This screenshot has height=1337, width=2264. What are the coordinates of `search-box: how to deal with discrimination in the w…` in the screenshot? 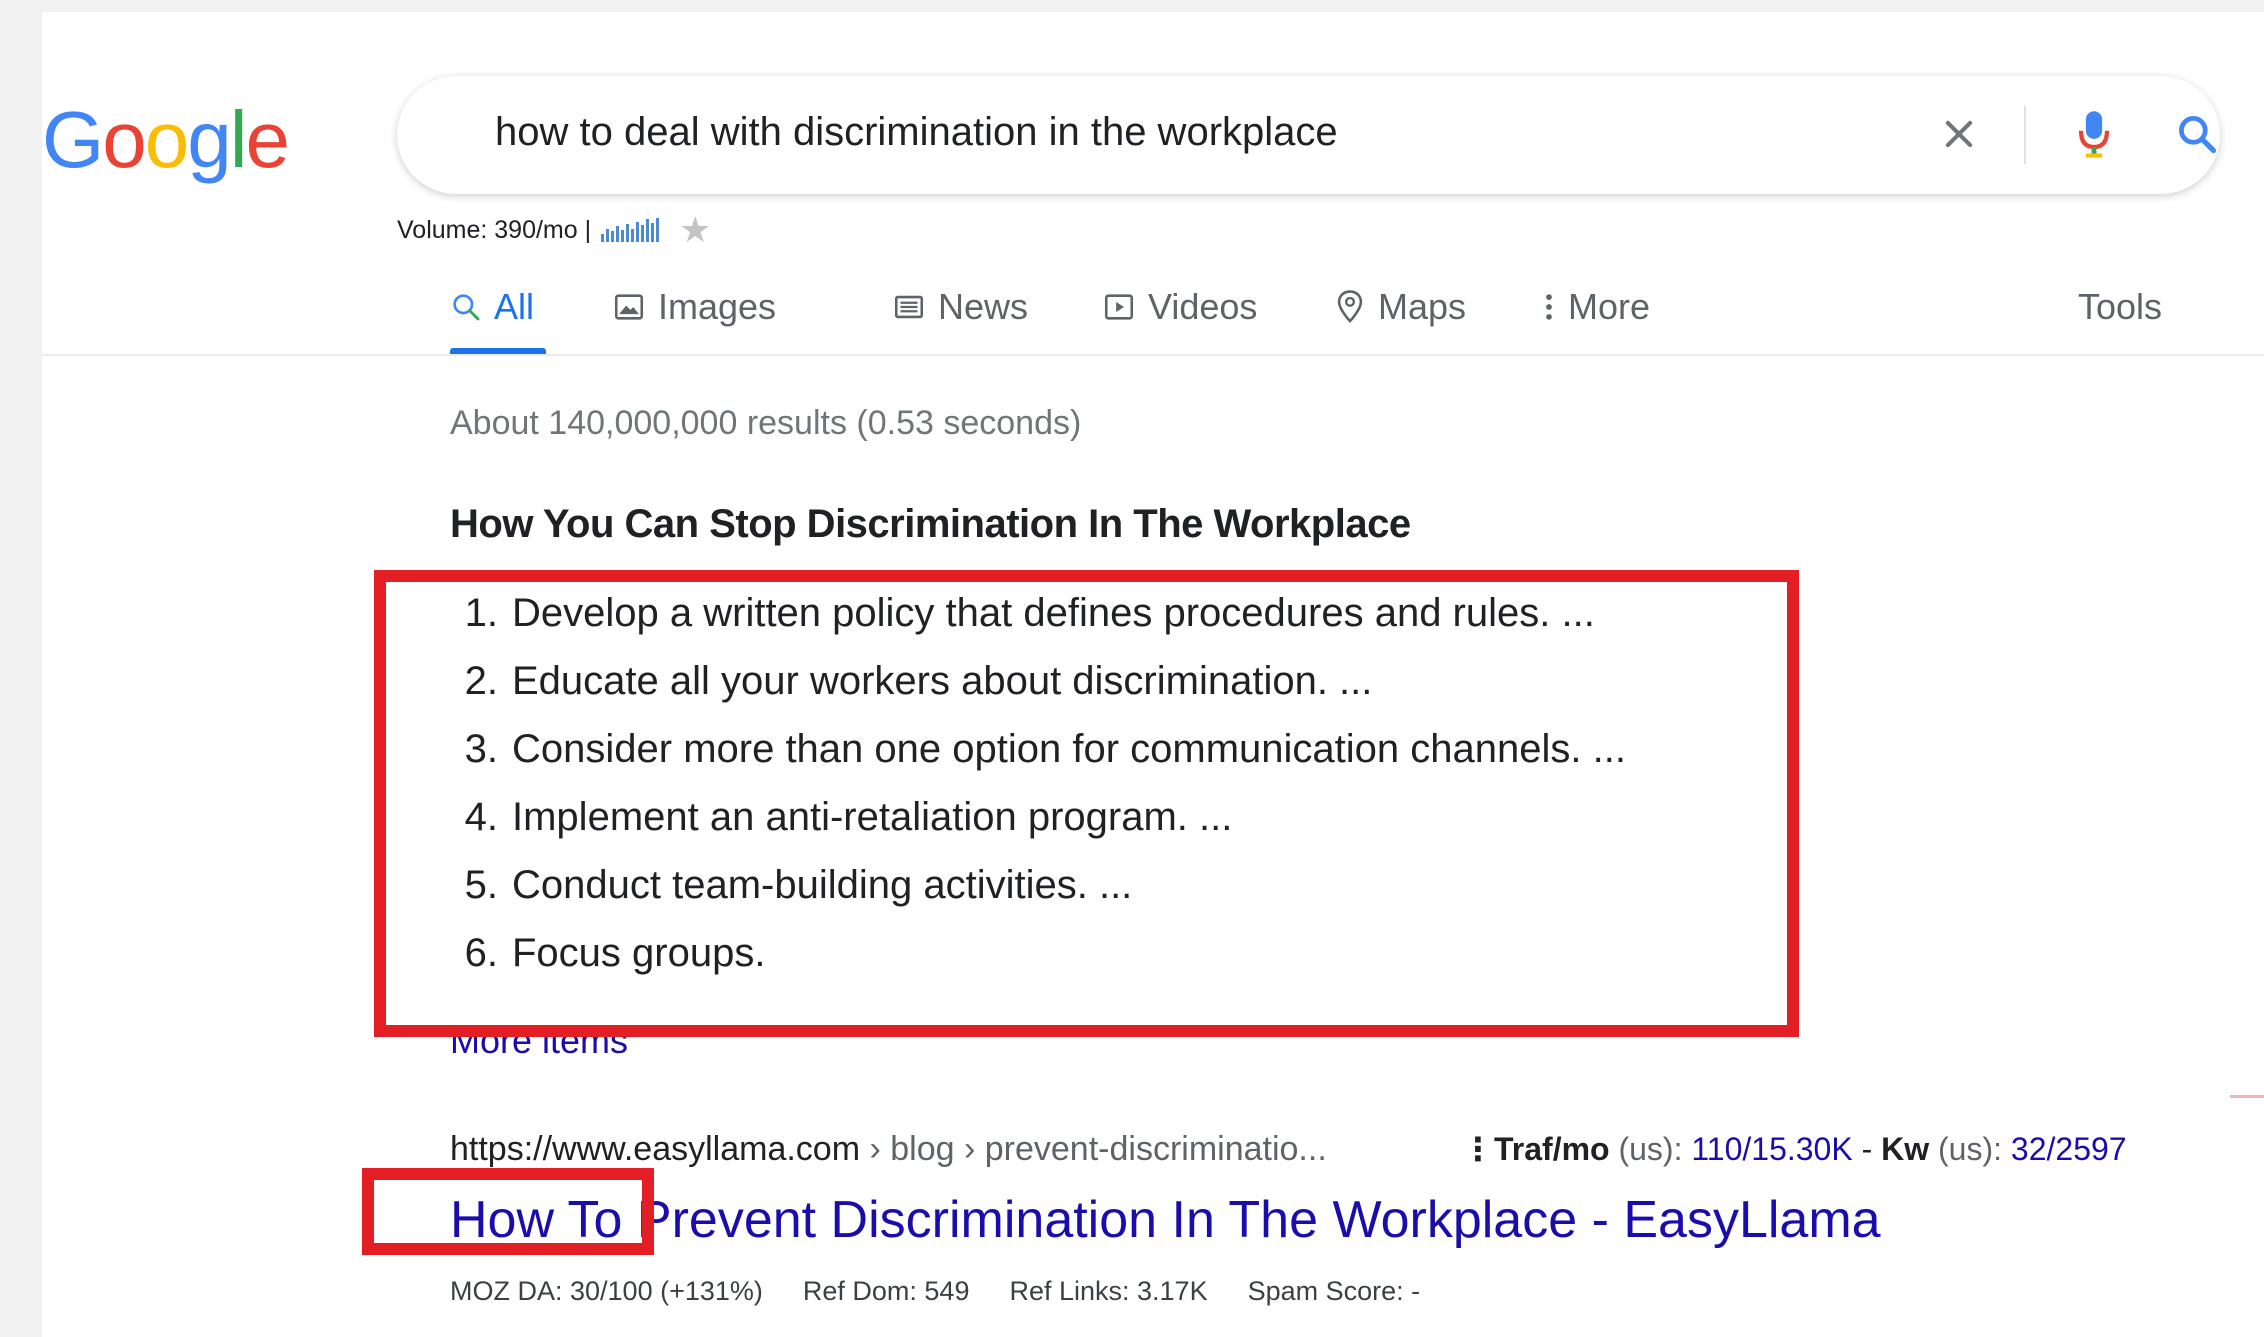 It's located at (1308, 135).